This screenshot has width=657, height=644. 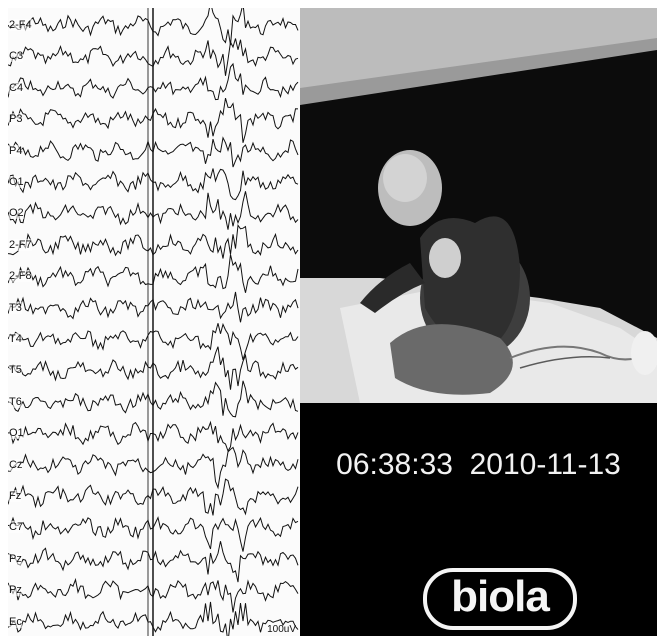 I want to click on channel-label: 2-F7, so click(x=20, y=244).